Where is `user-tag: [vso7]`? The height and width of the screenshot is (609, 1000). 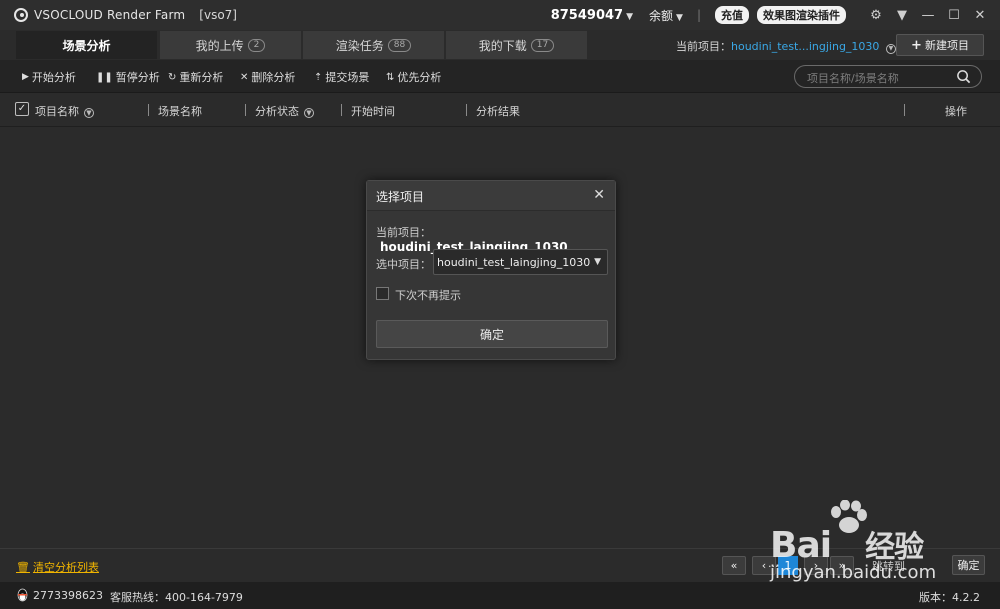 user-tag: [vso7] is located at coordinates (218, 15).